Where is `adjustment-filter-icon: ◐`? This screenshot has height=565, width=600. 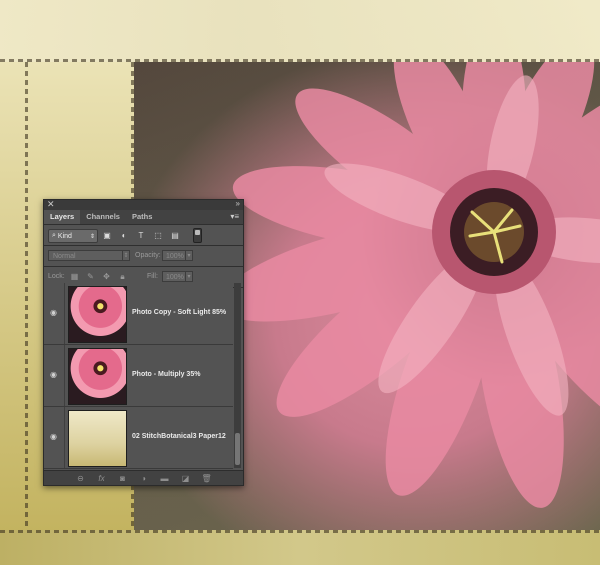
adjustment-filter-icon: ◐ is located at coordinates (124, 235).